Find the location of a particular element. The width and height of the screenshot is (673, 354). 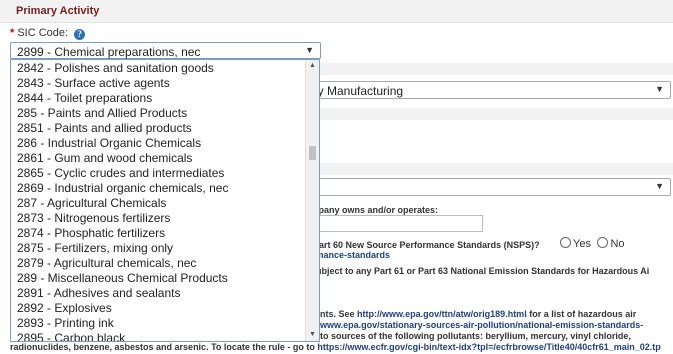

nsps-radio-group: Yes No is located at coordinates (592, 243).